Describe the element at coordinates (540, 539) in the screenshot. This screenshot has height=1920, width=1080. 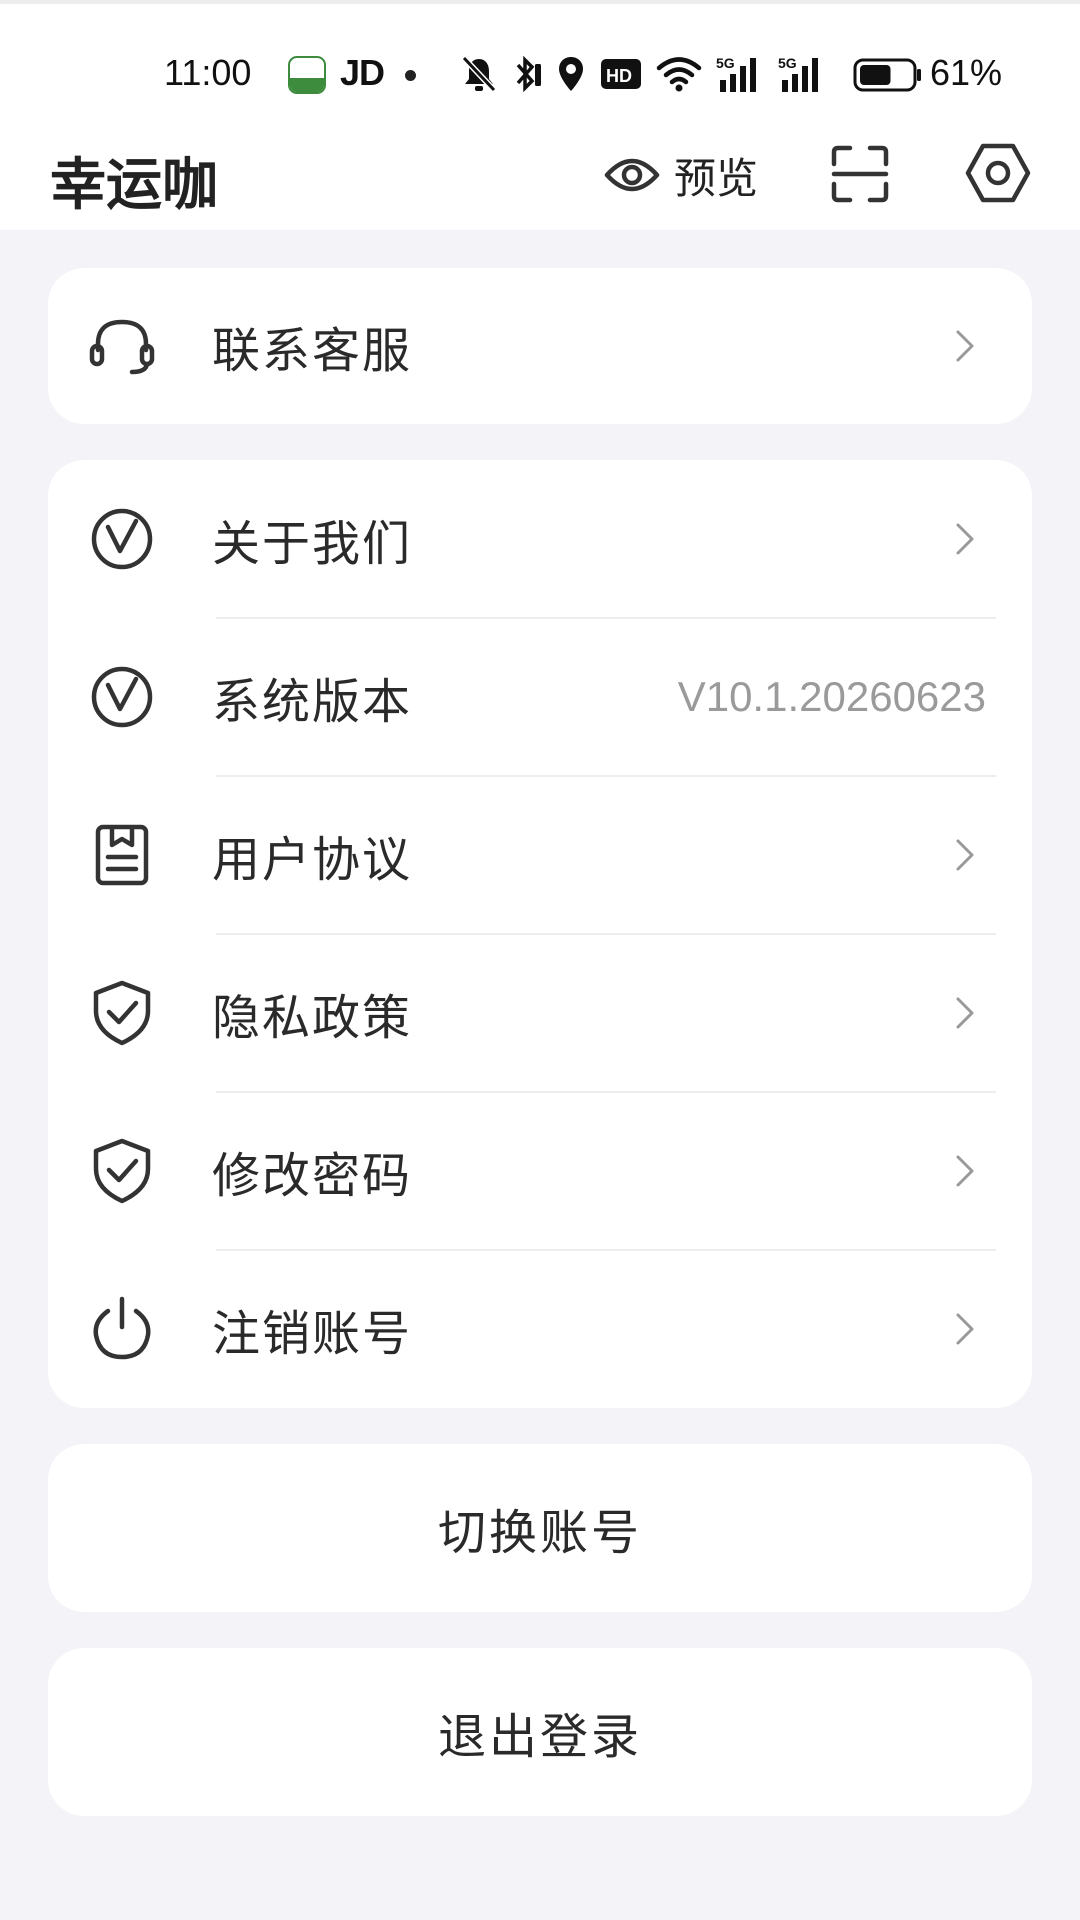
I see `menu-item-about-us: 关于我们` at that location.